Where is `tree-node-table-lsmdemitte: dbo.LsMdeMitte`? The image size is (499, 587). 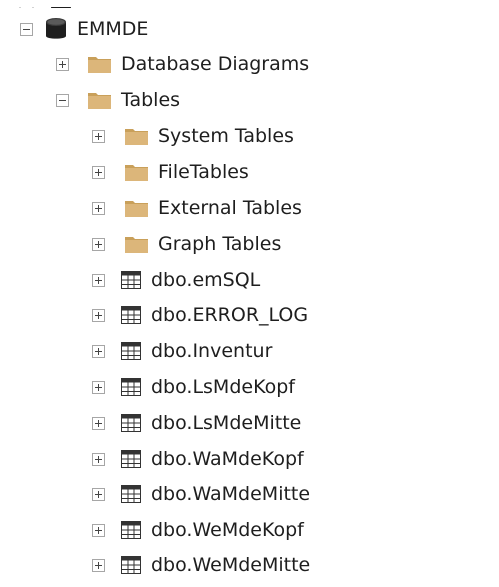 tree-node-table-lsmdemitte: dbo.LsMdeMitte is located at coordinates (196, 423).